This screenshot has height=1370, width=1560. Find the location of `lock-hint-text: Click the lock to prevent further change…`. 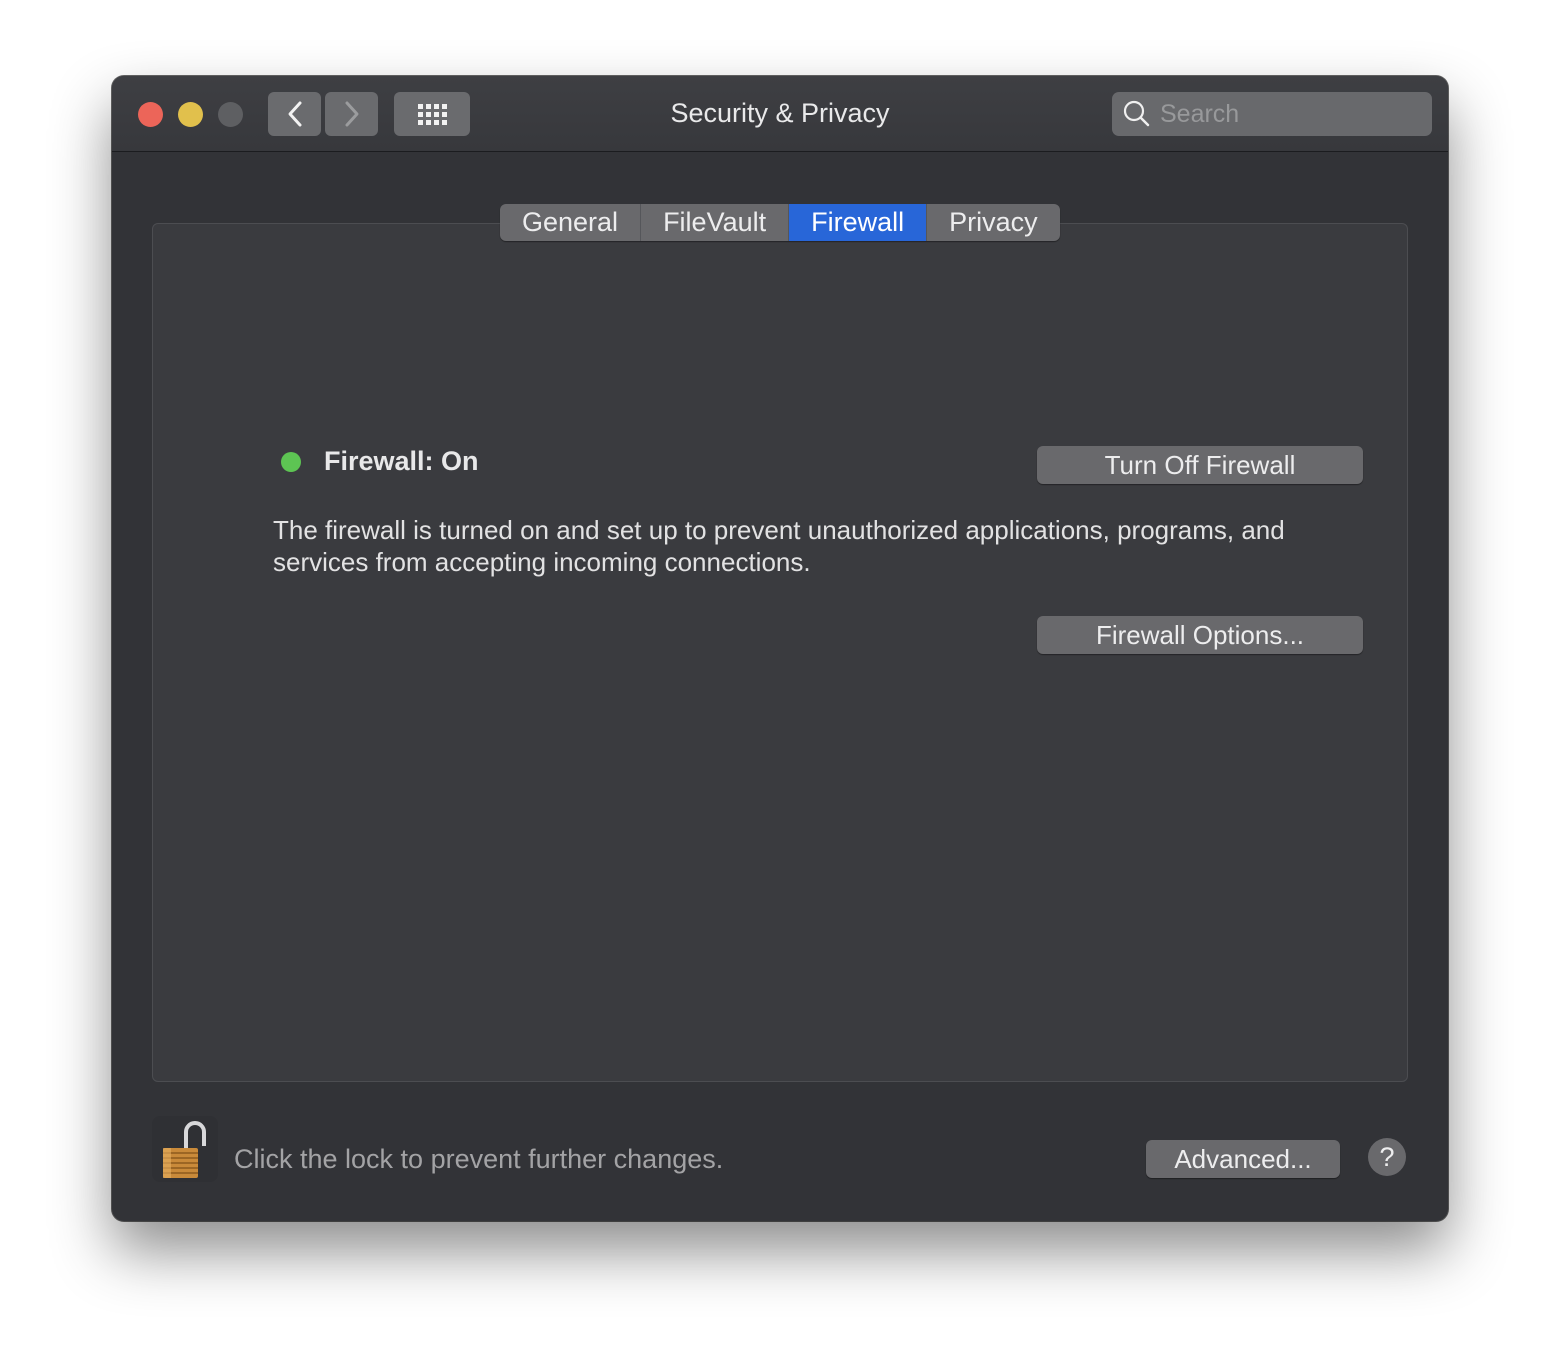

lock-hint-text: Click the lock to prevent further change… is located at coordinates (479, 1159).